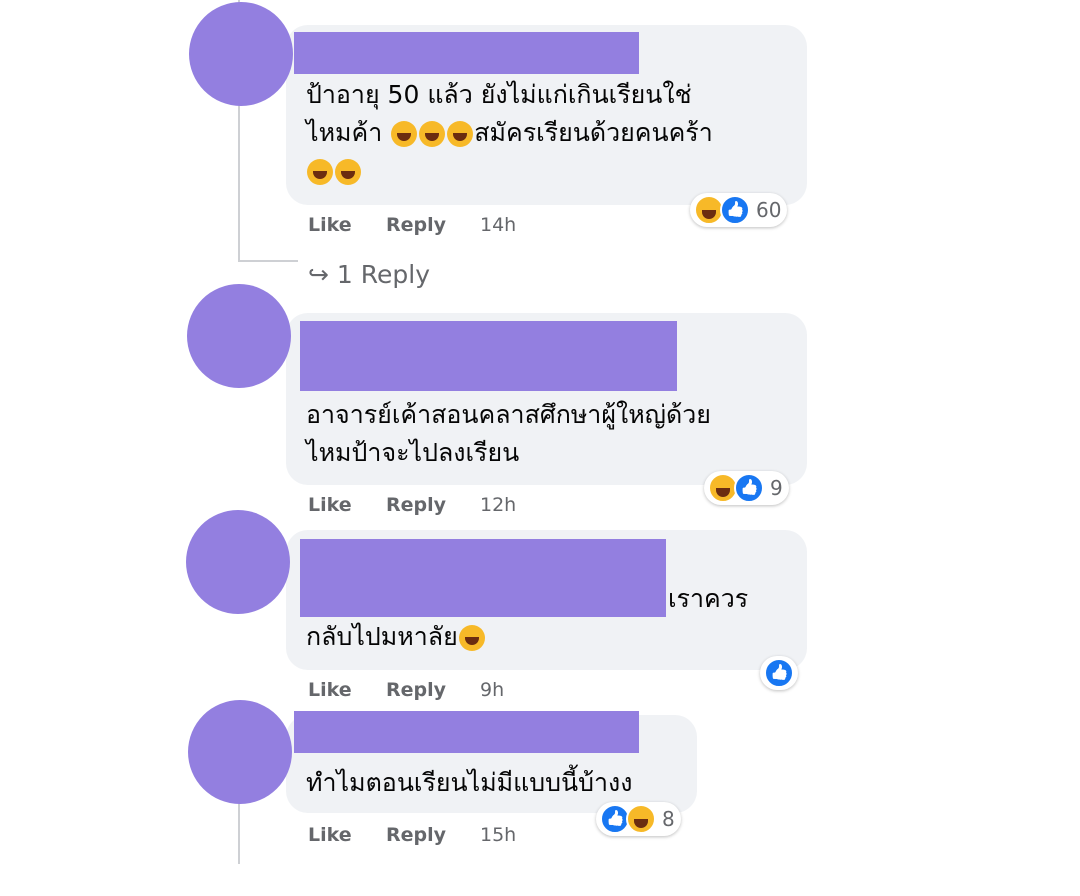 This screenshot has width=1080, height=896. I want to click on reactions-summary: 60, so click(739, 210).